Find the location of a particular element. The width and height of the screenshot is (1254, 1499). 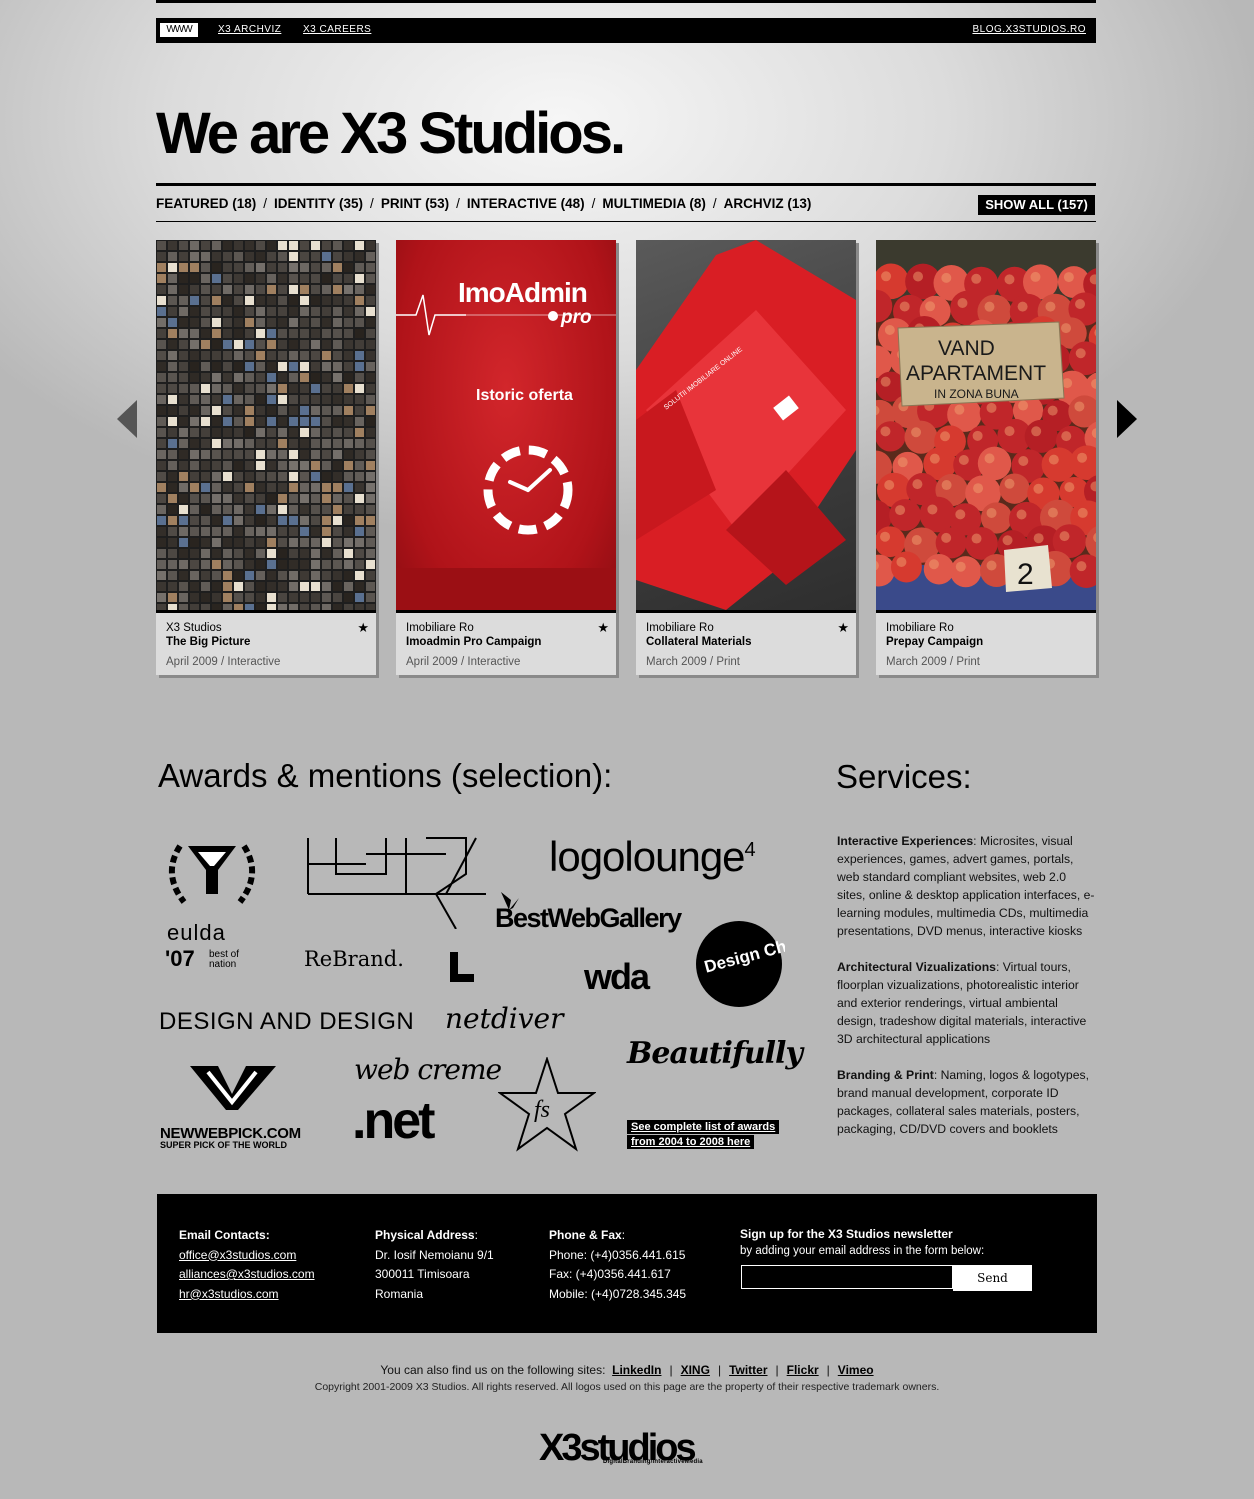

eulda-logo: eulda is located at coordinates (196, 933).